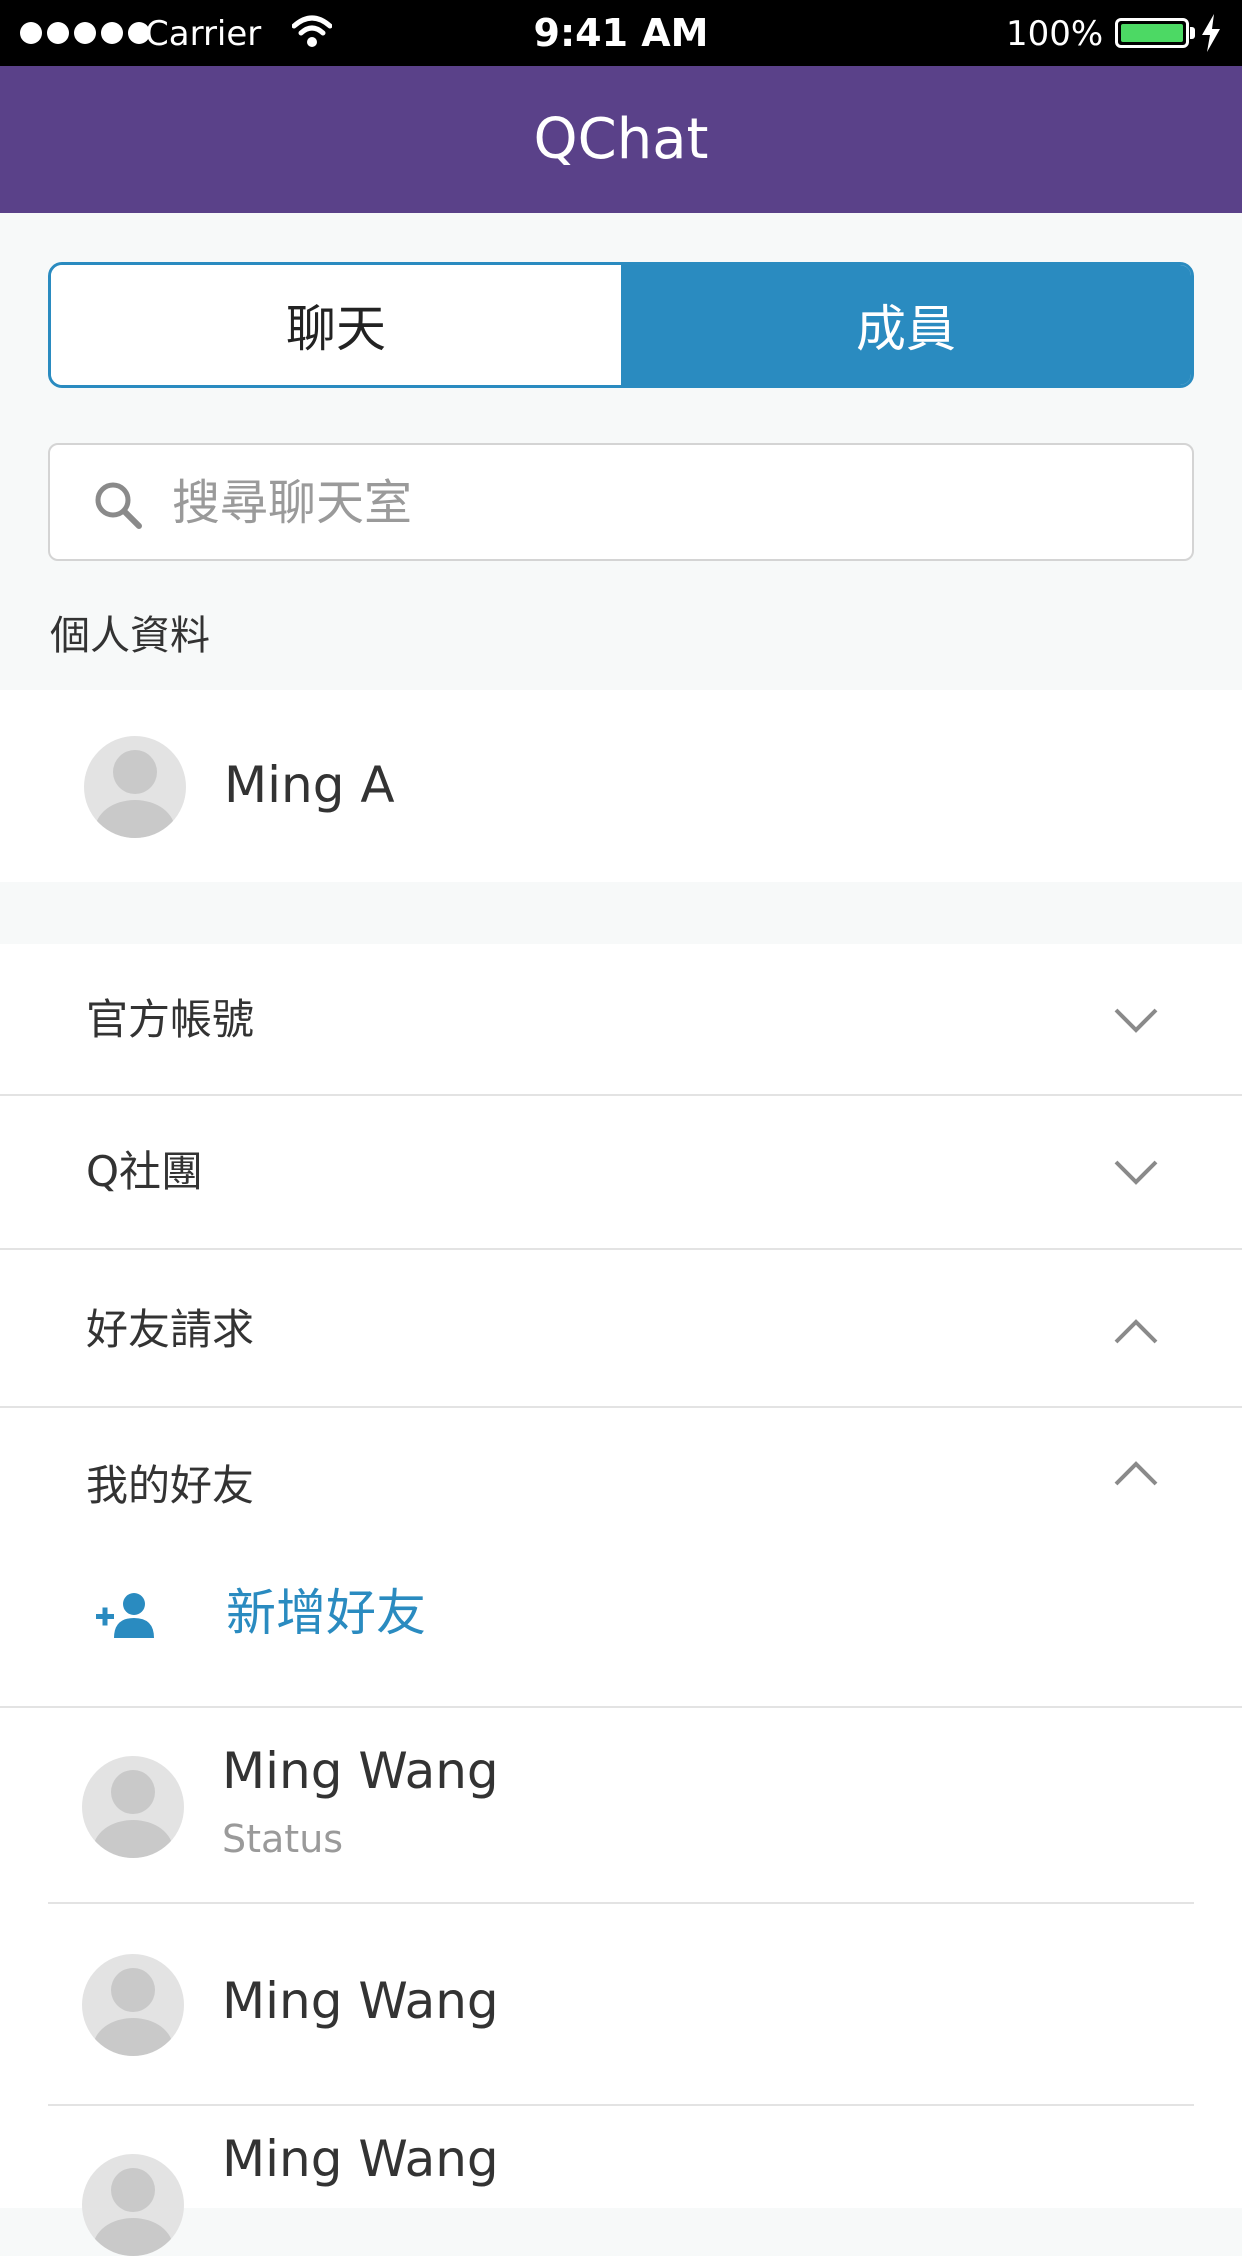 This screenshot has width=1242, height=2256. Describe the element at coordinates (1152, 33) in the screenshot. I see `battery-icon` at that location.